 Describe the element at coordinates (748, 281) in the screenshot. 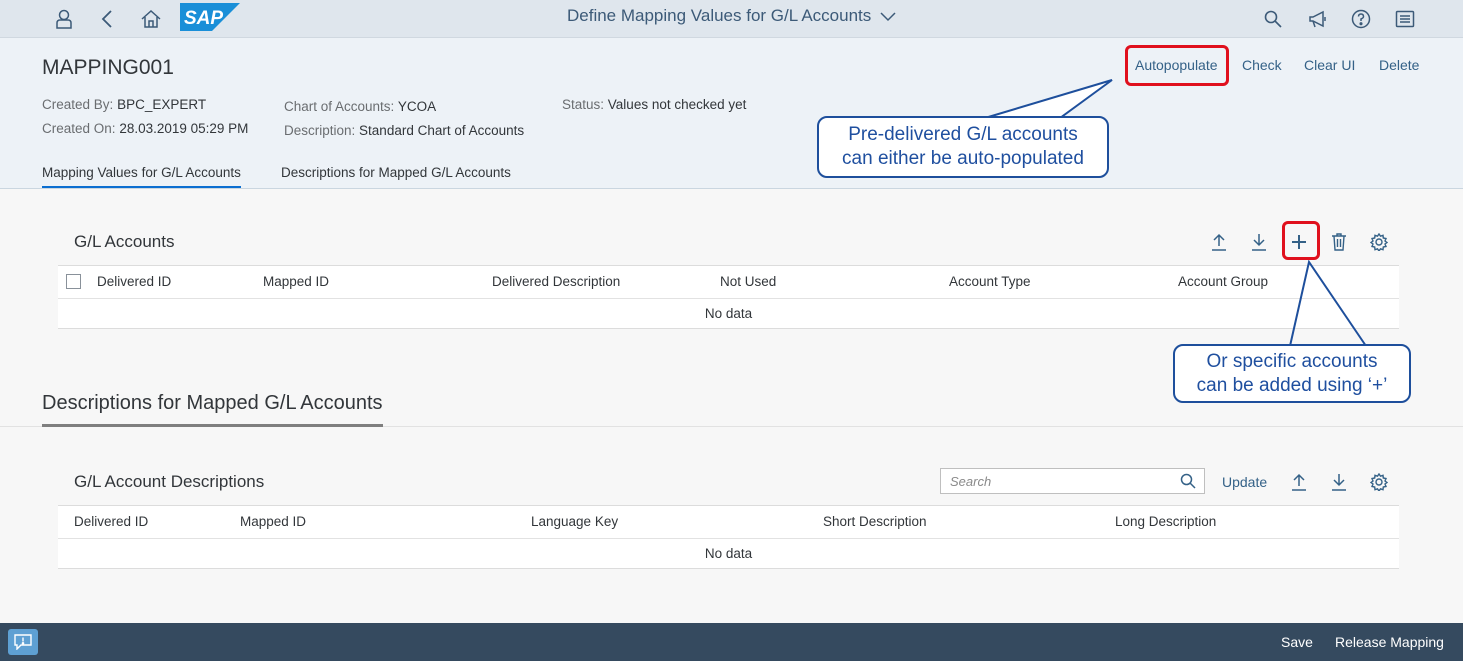

I see `column-header: Not Used` at that location.